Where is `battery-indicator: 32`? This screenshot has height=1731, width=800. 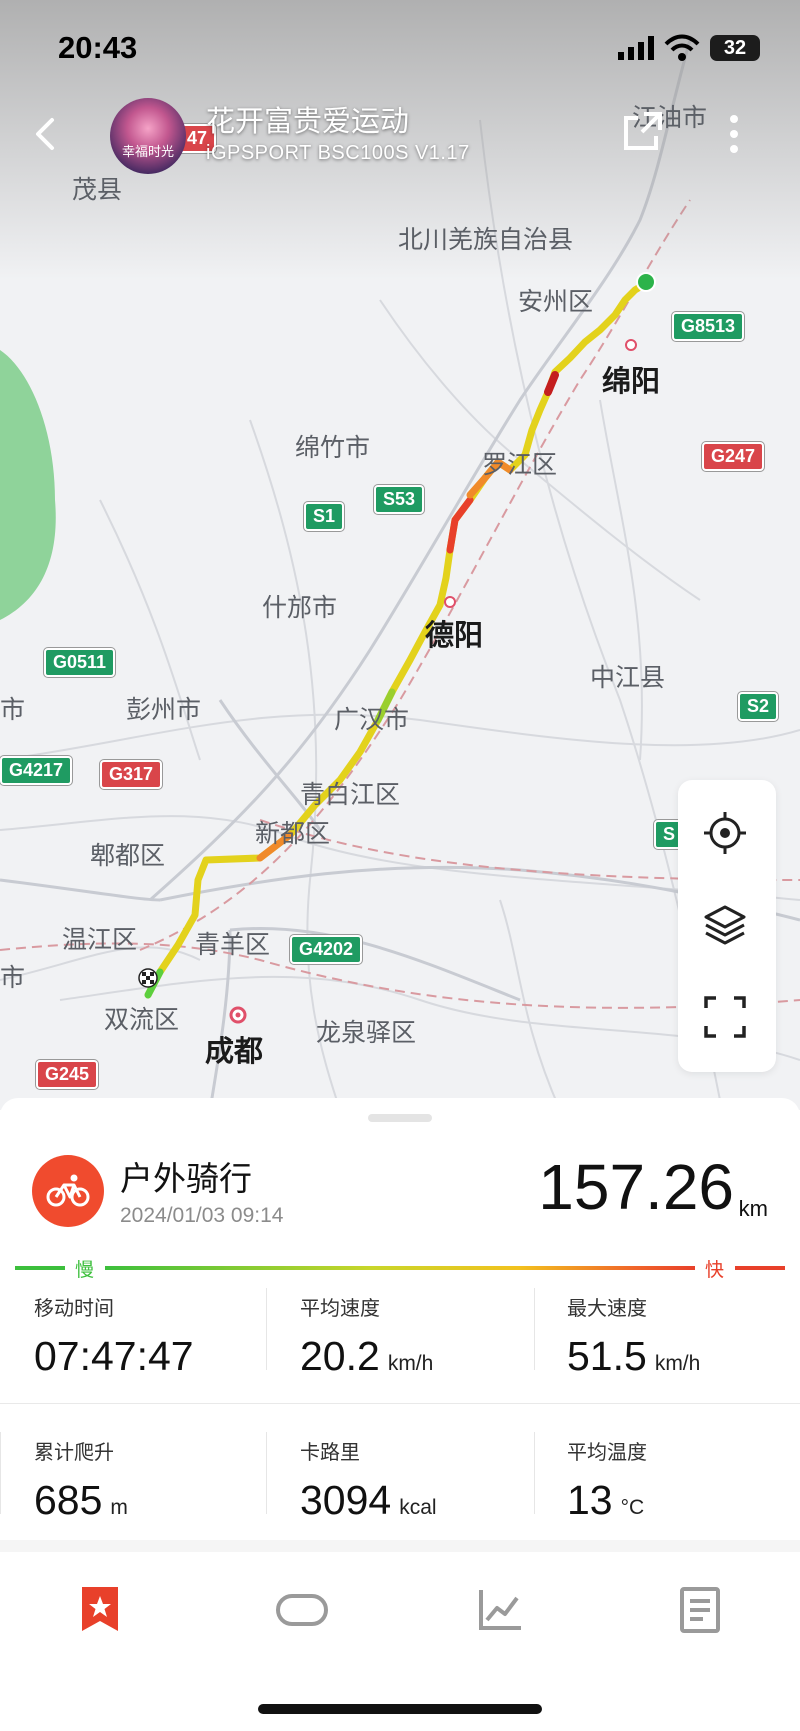 battery-indicator: 32 is located at coordinates (735, 48).